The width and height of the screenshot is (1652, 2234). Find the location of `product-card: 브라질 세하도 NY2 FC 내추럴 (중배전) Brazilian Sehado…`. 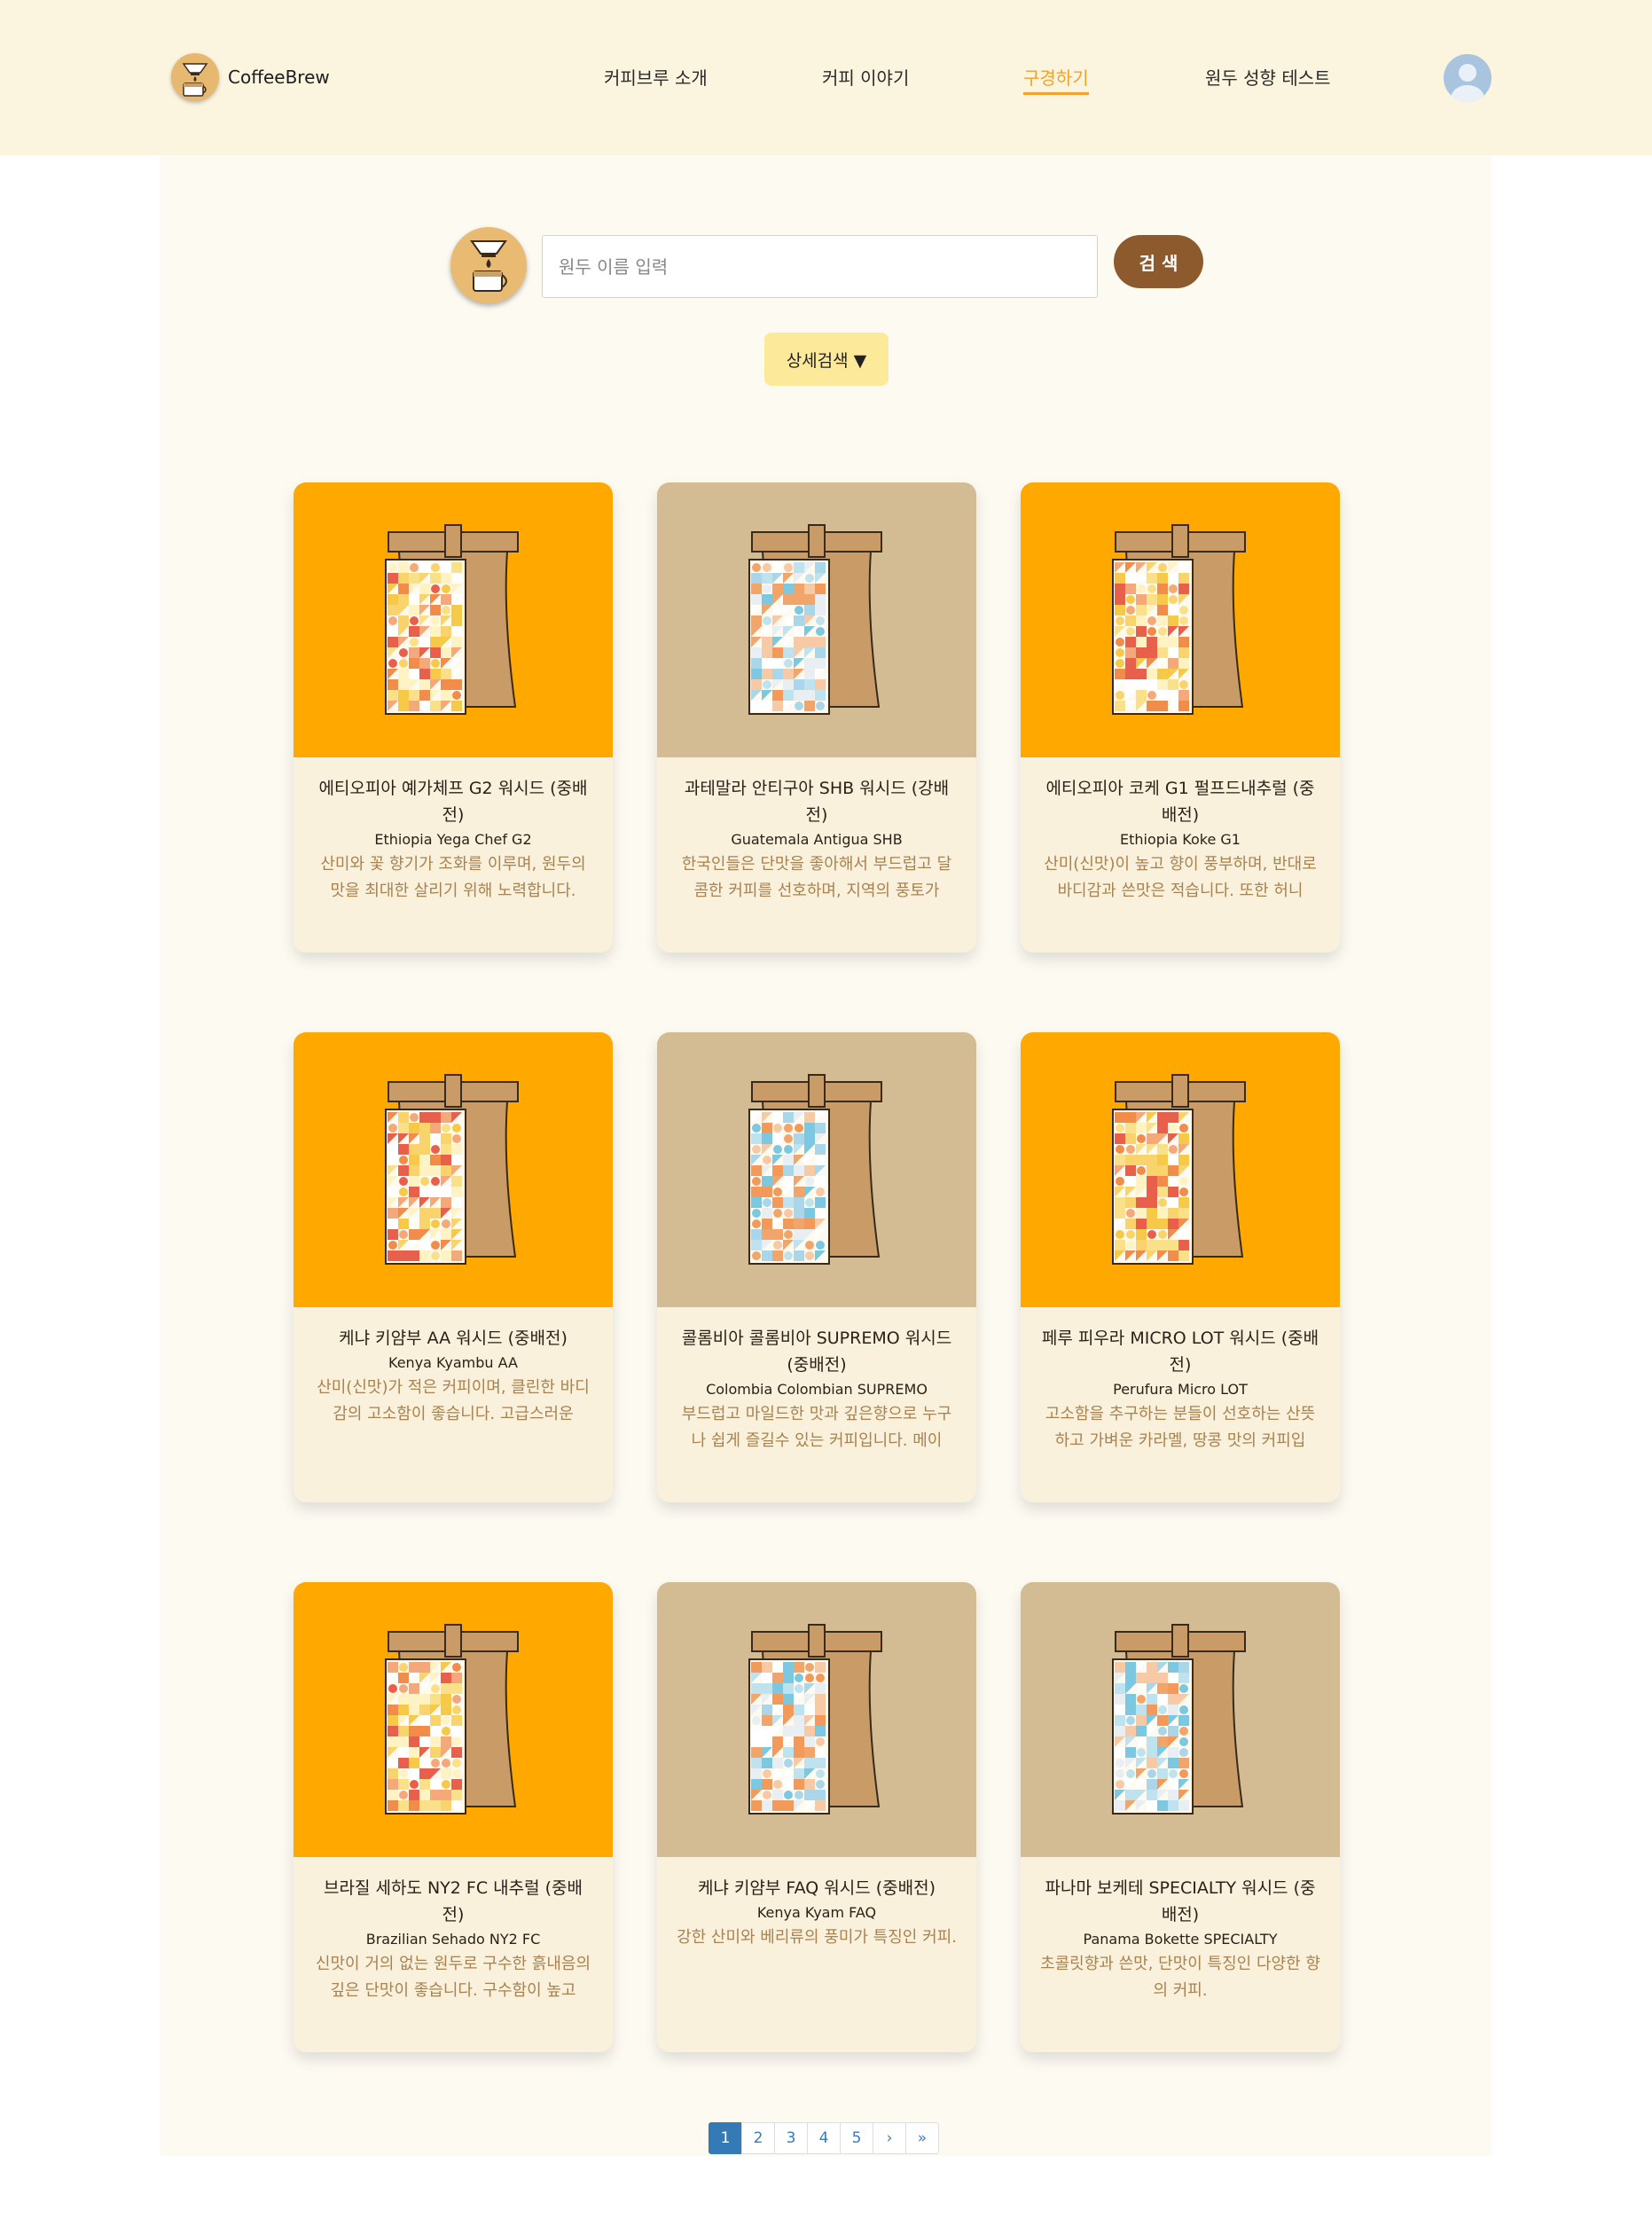

product-card: 브라질 세하도 NY2 FC 내추럴 (중배전) Brazilian Sehado… is located at coordinates (453, 1817).